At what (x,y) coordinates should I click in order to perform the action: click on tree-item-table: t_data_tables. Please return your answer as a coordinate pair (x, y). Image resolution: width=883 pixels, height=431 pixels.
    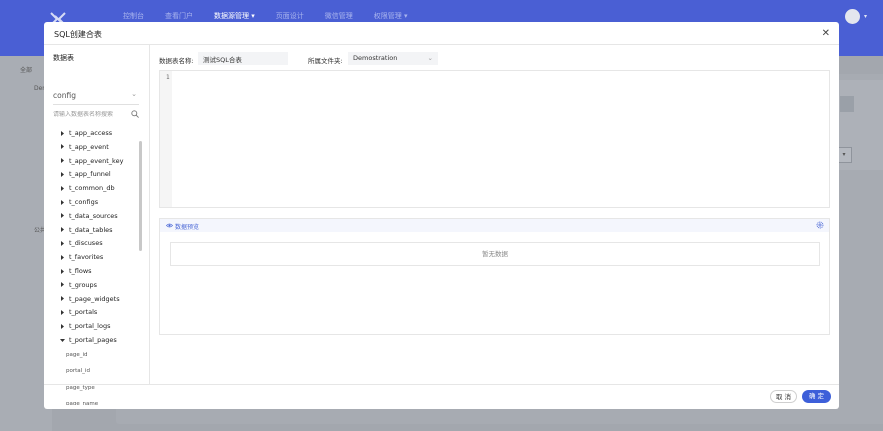
    Looking at the image, I should click on (86, 230).